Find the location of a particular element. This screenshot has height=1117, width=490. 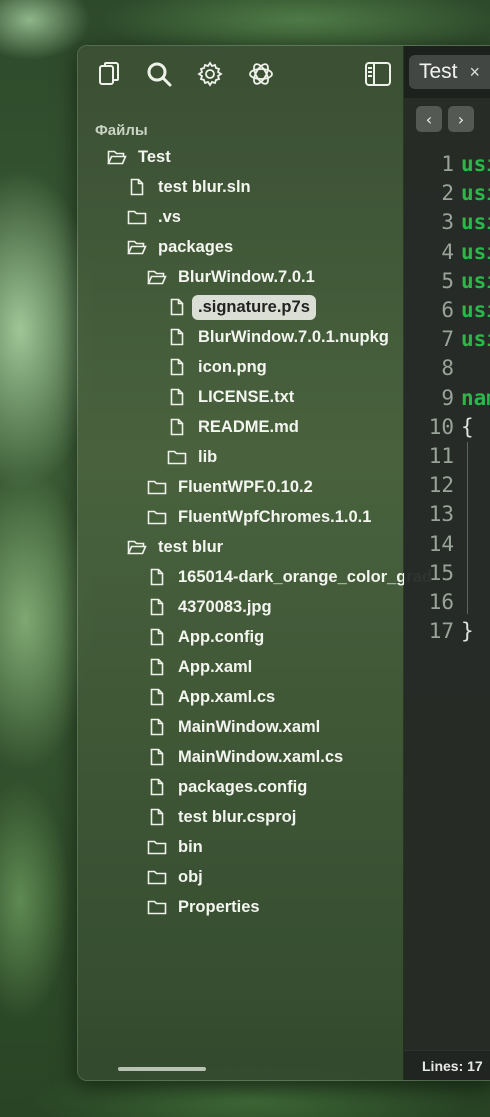

tree-file-item: BlurWindow.7.0.1.nupkg is located at coordinates (278, 337).